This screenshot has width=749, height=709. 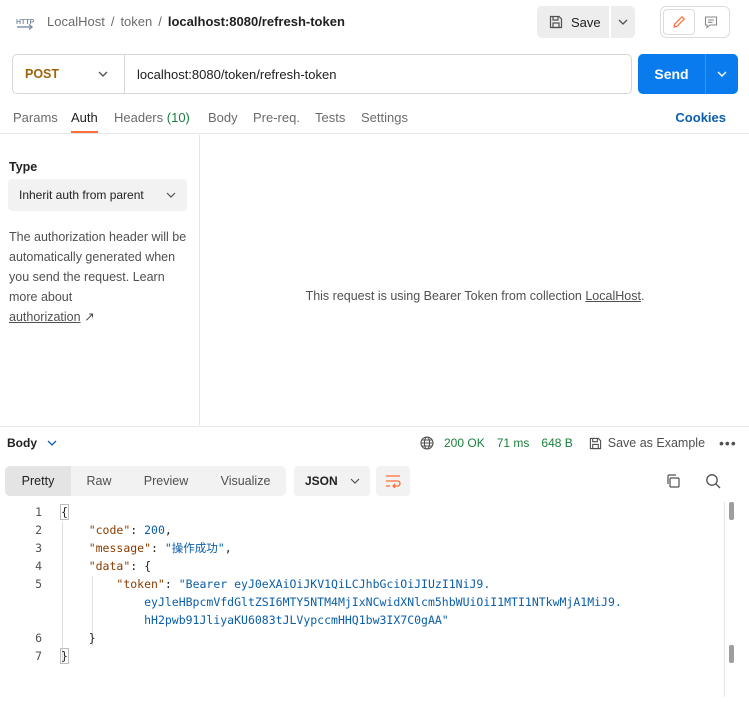 What do you see at coordinates (35, 117) in the screenshot?
I see `tab-params: Params` at bounding box center [35, 117].